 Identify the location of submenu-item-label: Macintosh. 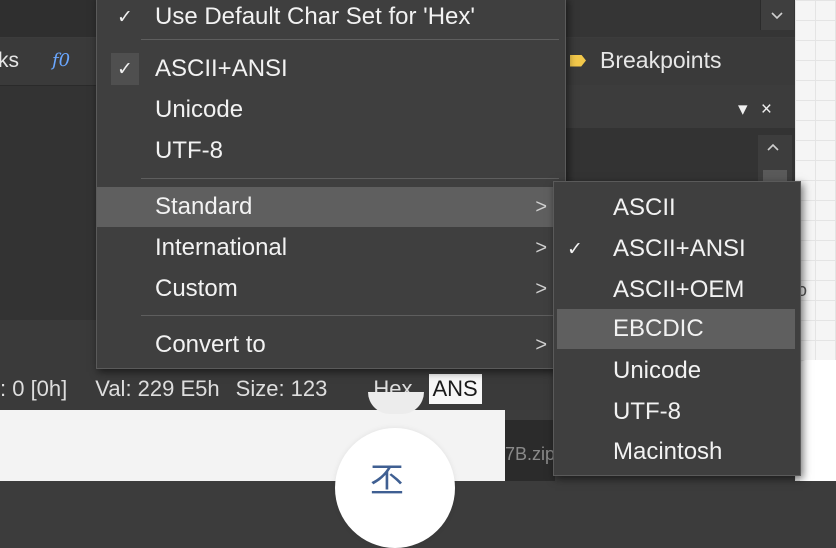
(668, 451).